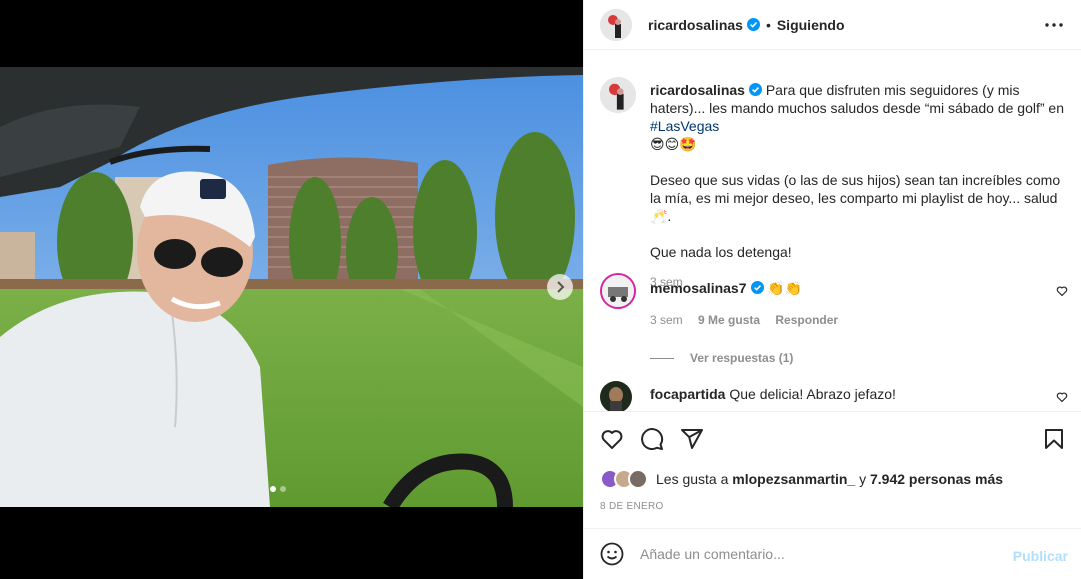 Image resolution: width=1081 pixels, height=579 pixels. I want to click on author-username: ricardosalinas, so click(695, 25).